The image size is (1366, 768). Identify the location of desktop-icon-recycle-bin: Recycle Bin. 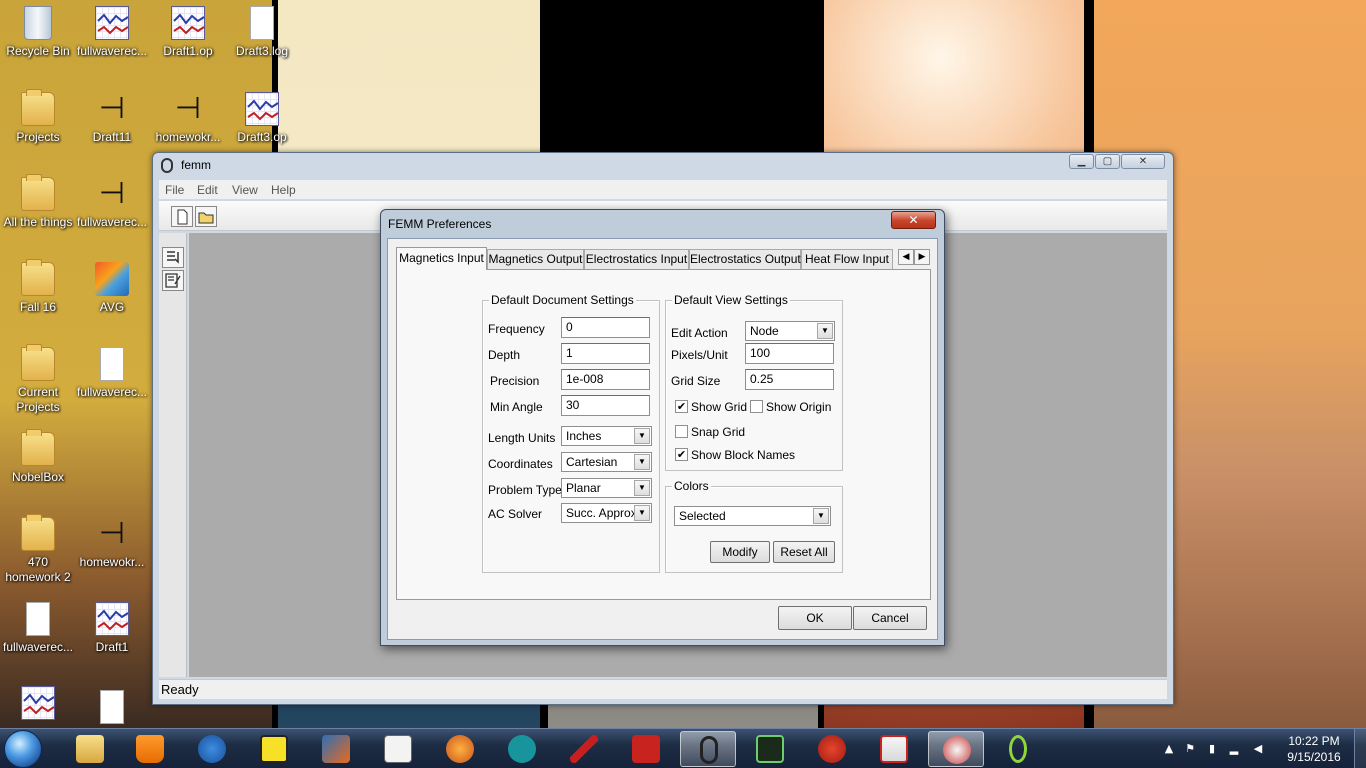
(38, 32).